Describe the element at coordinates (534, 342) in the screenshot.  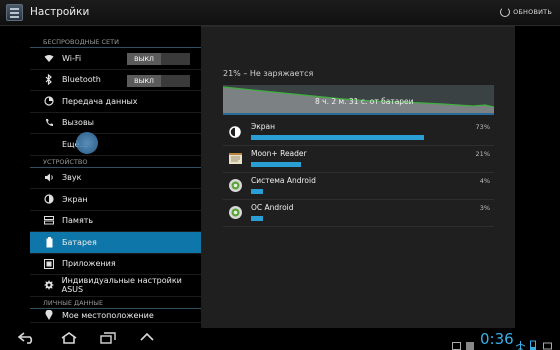
I see `battery-status-icon` at that location.